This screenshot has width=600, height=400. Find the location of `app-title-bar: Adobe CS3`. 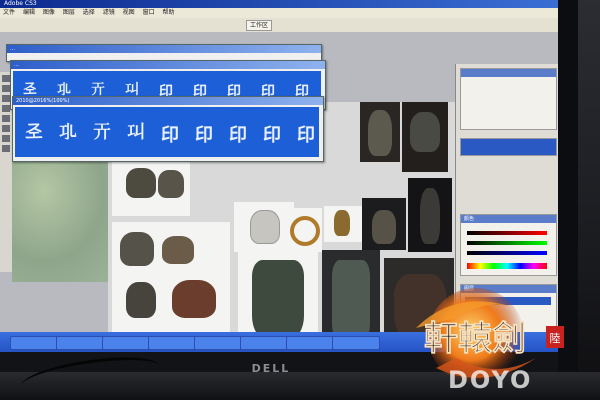

app-title-bar: Adobe CS3 is located at coordinates (280, 4).